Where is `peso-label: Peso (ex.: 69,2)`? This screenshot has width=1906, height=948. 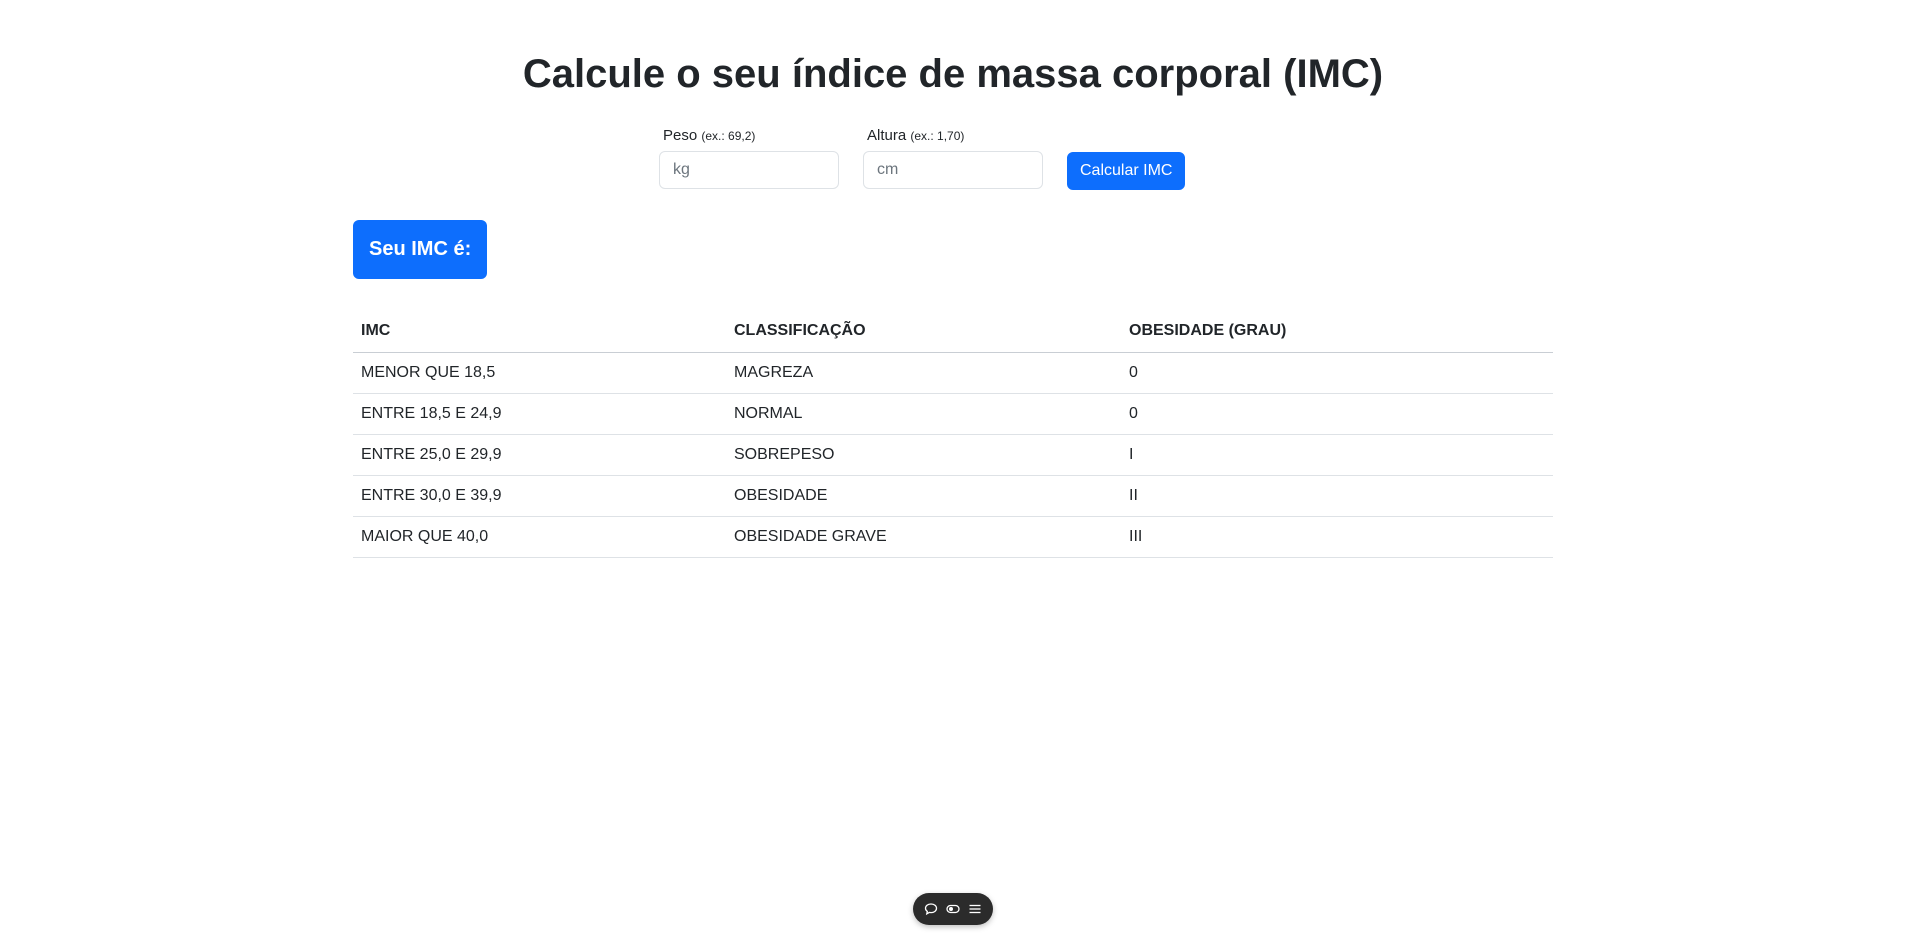 peso-label: Peso (ex.: 69,2) is located at coordinates (751, 136).